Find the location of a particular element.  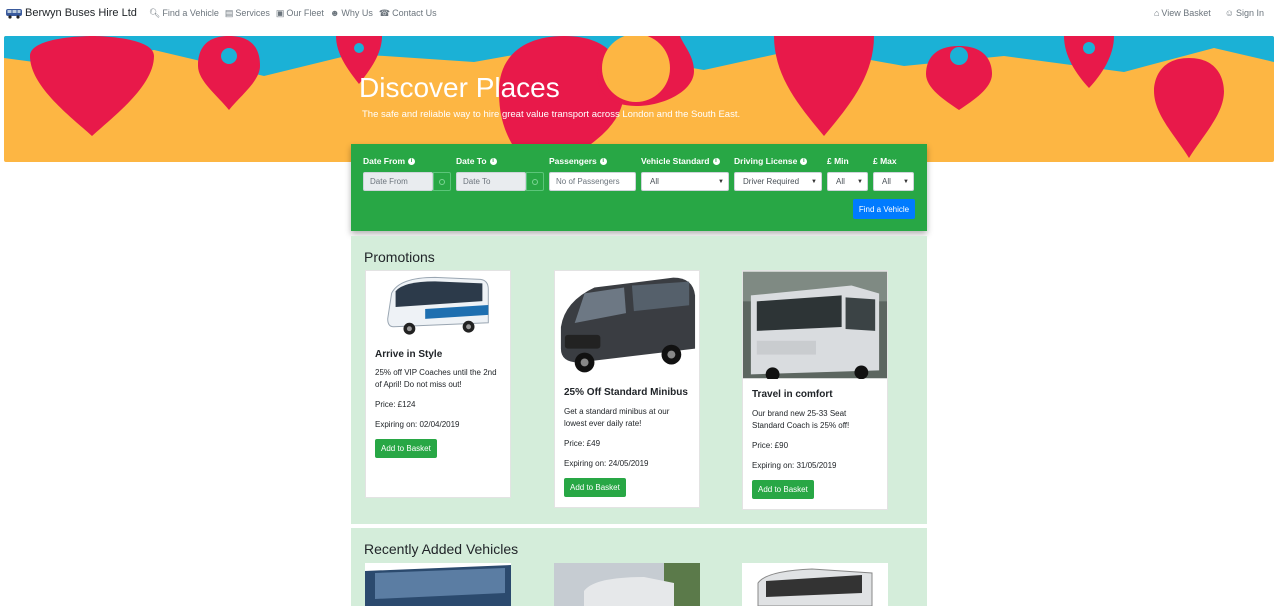

recent-vehicles-section: Recently Added Vehicles is located at coordinates (639, 567).